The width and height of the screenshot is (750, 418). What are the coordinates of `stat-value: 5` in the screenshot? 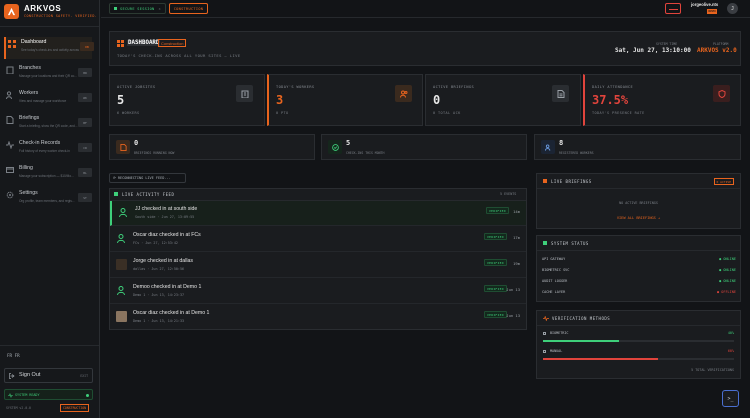 It's located at (121, 100).